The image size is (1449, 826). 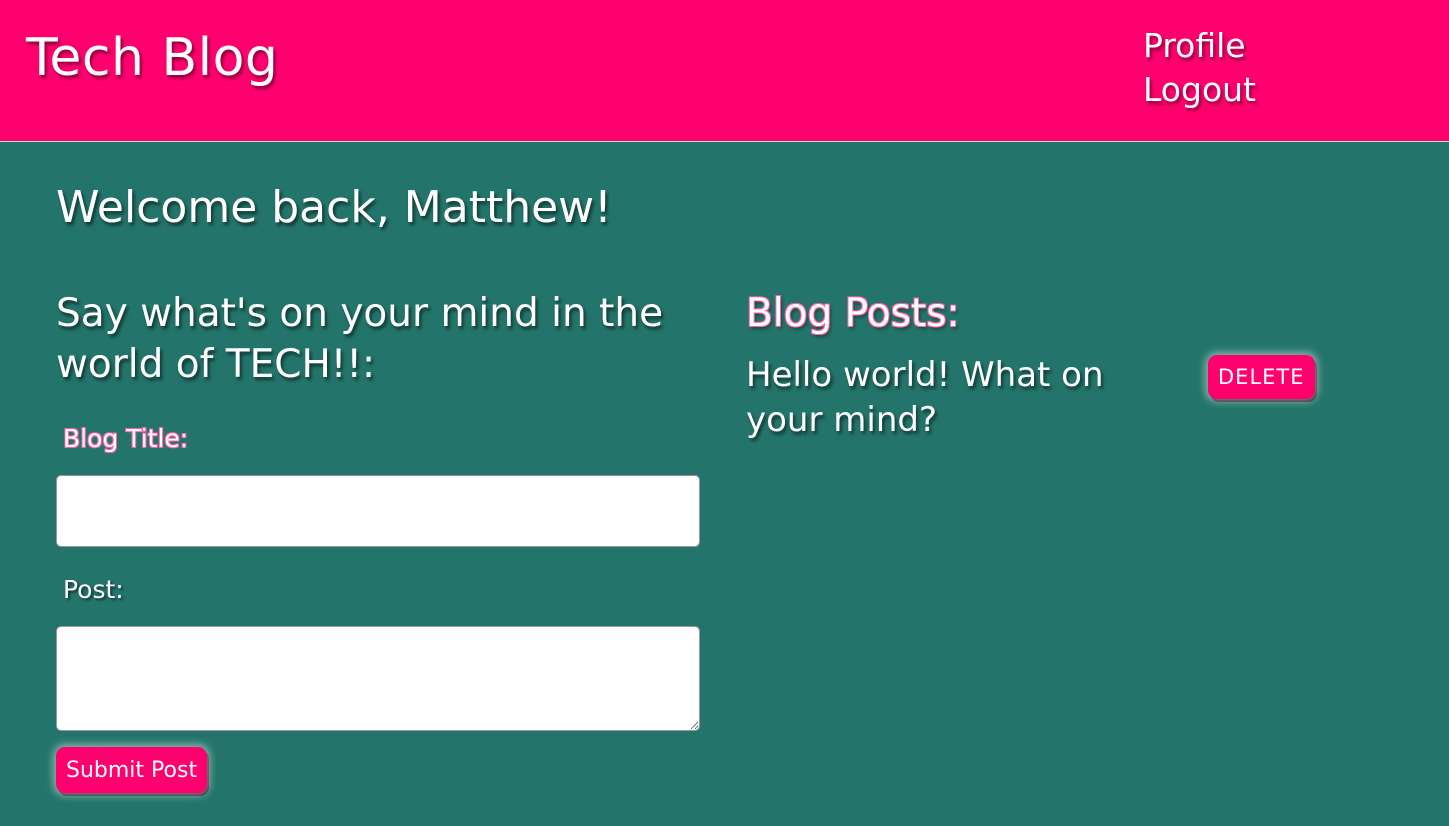 What do you see at coordinates (152, 58) in the screenshot?
I see `site-title: Tech Blog` at bounding box center [152, 58].